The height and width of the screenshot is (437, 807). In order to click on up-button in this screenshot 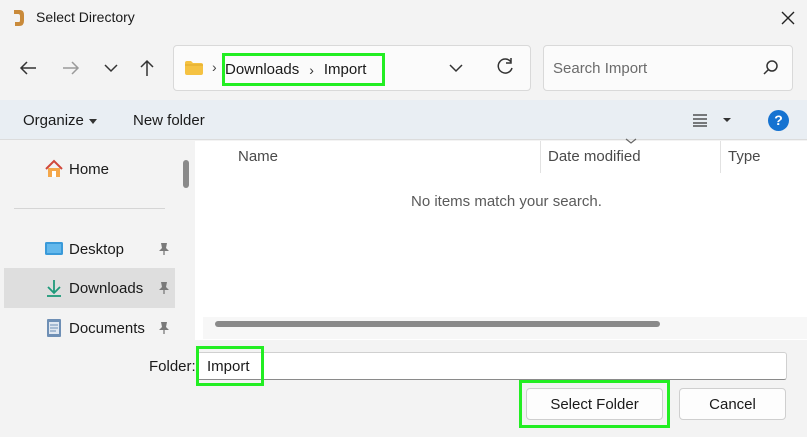, I will do `click(147, 68)`.